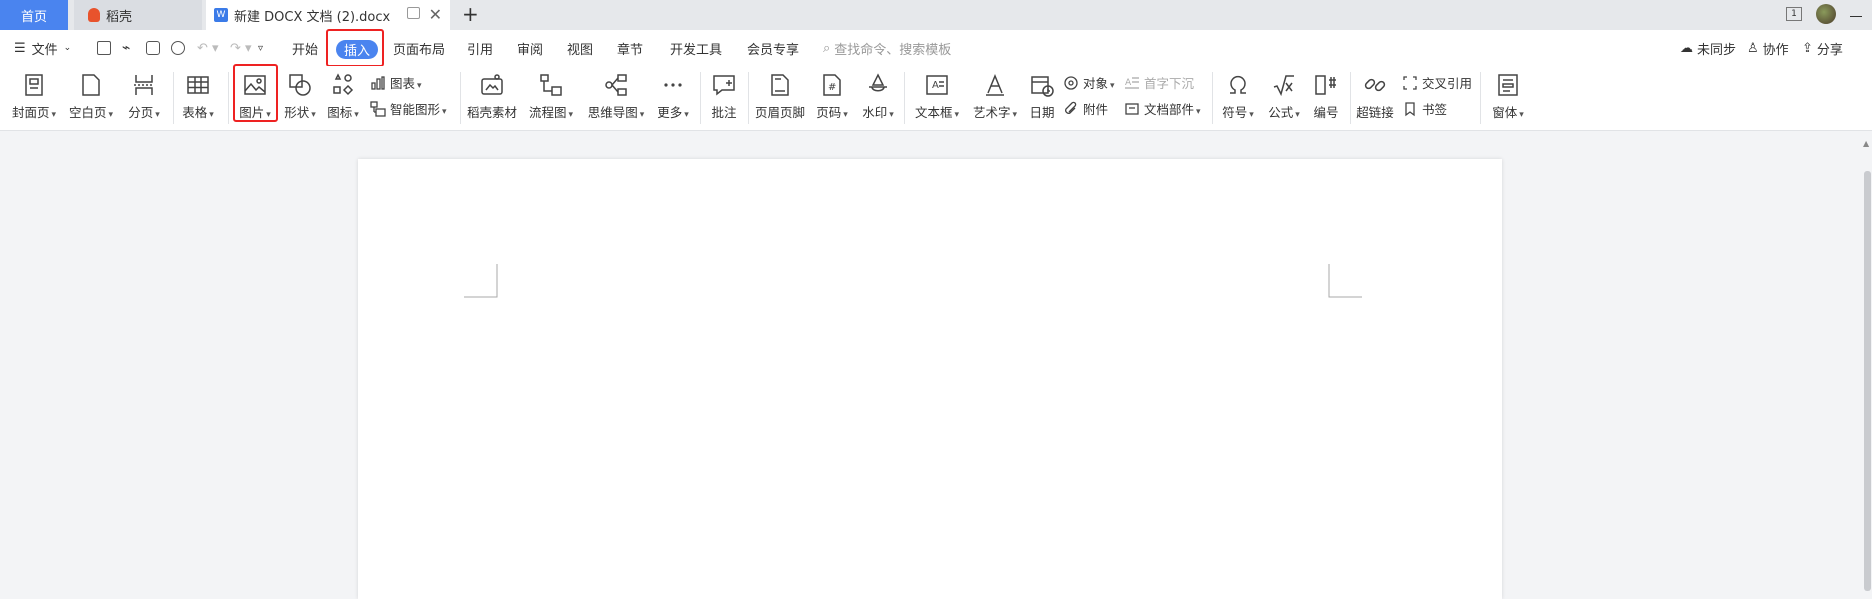 The image size is (1872, 599). What do you see at coordinates (1768, 48) in the screenshot?
I see `collaborate-button: ♙ 协作` at bounding box center [1768, 48].